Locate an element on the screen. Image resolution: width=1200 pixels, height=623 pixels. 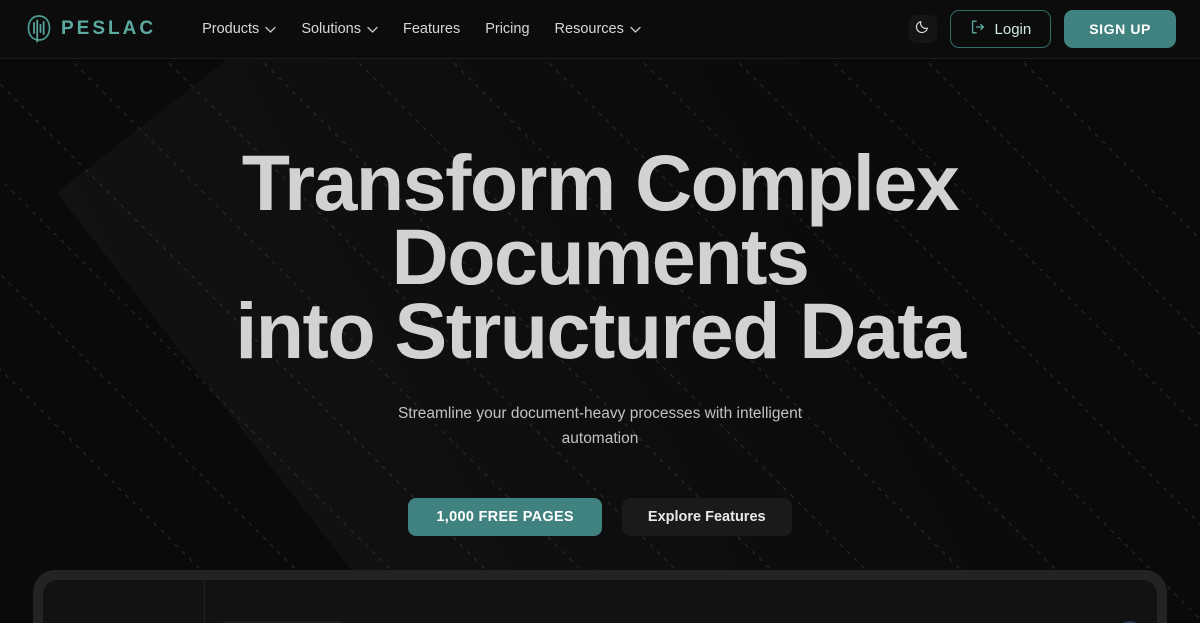
theme-toggle-button is located at coordinates (922, 29).